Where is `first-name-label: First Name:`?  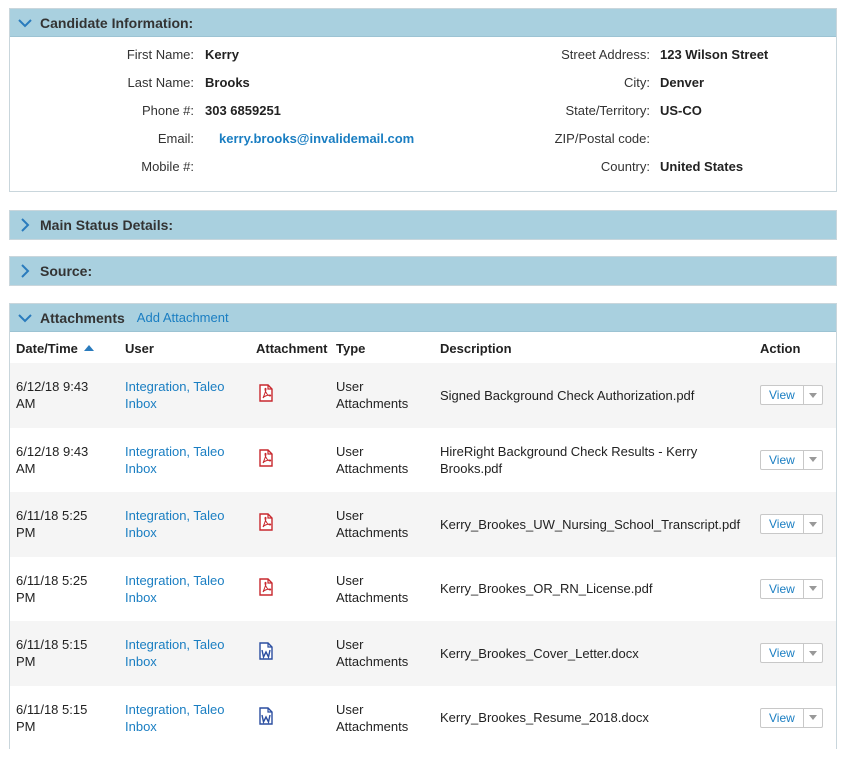 first-name-label: First Name: is located at coordinates (160, 54).